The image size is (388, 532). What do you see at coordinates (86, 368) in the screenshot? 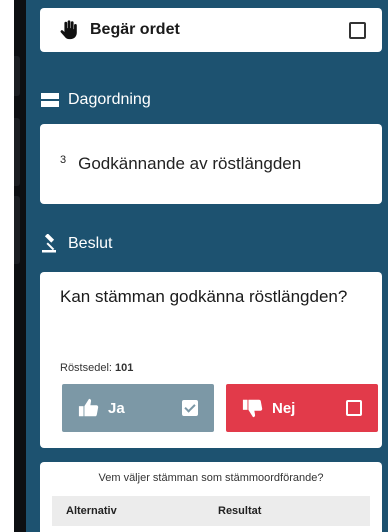
I see `ballot-count-label: Röstsedel:` at bounding box center [86, 368].